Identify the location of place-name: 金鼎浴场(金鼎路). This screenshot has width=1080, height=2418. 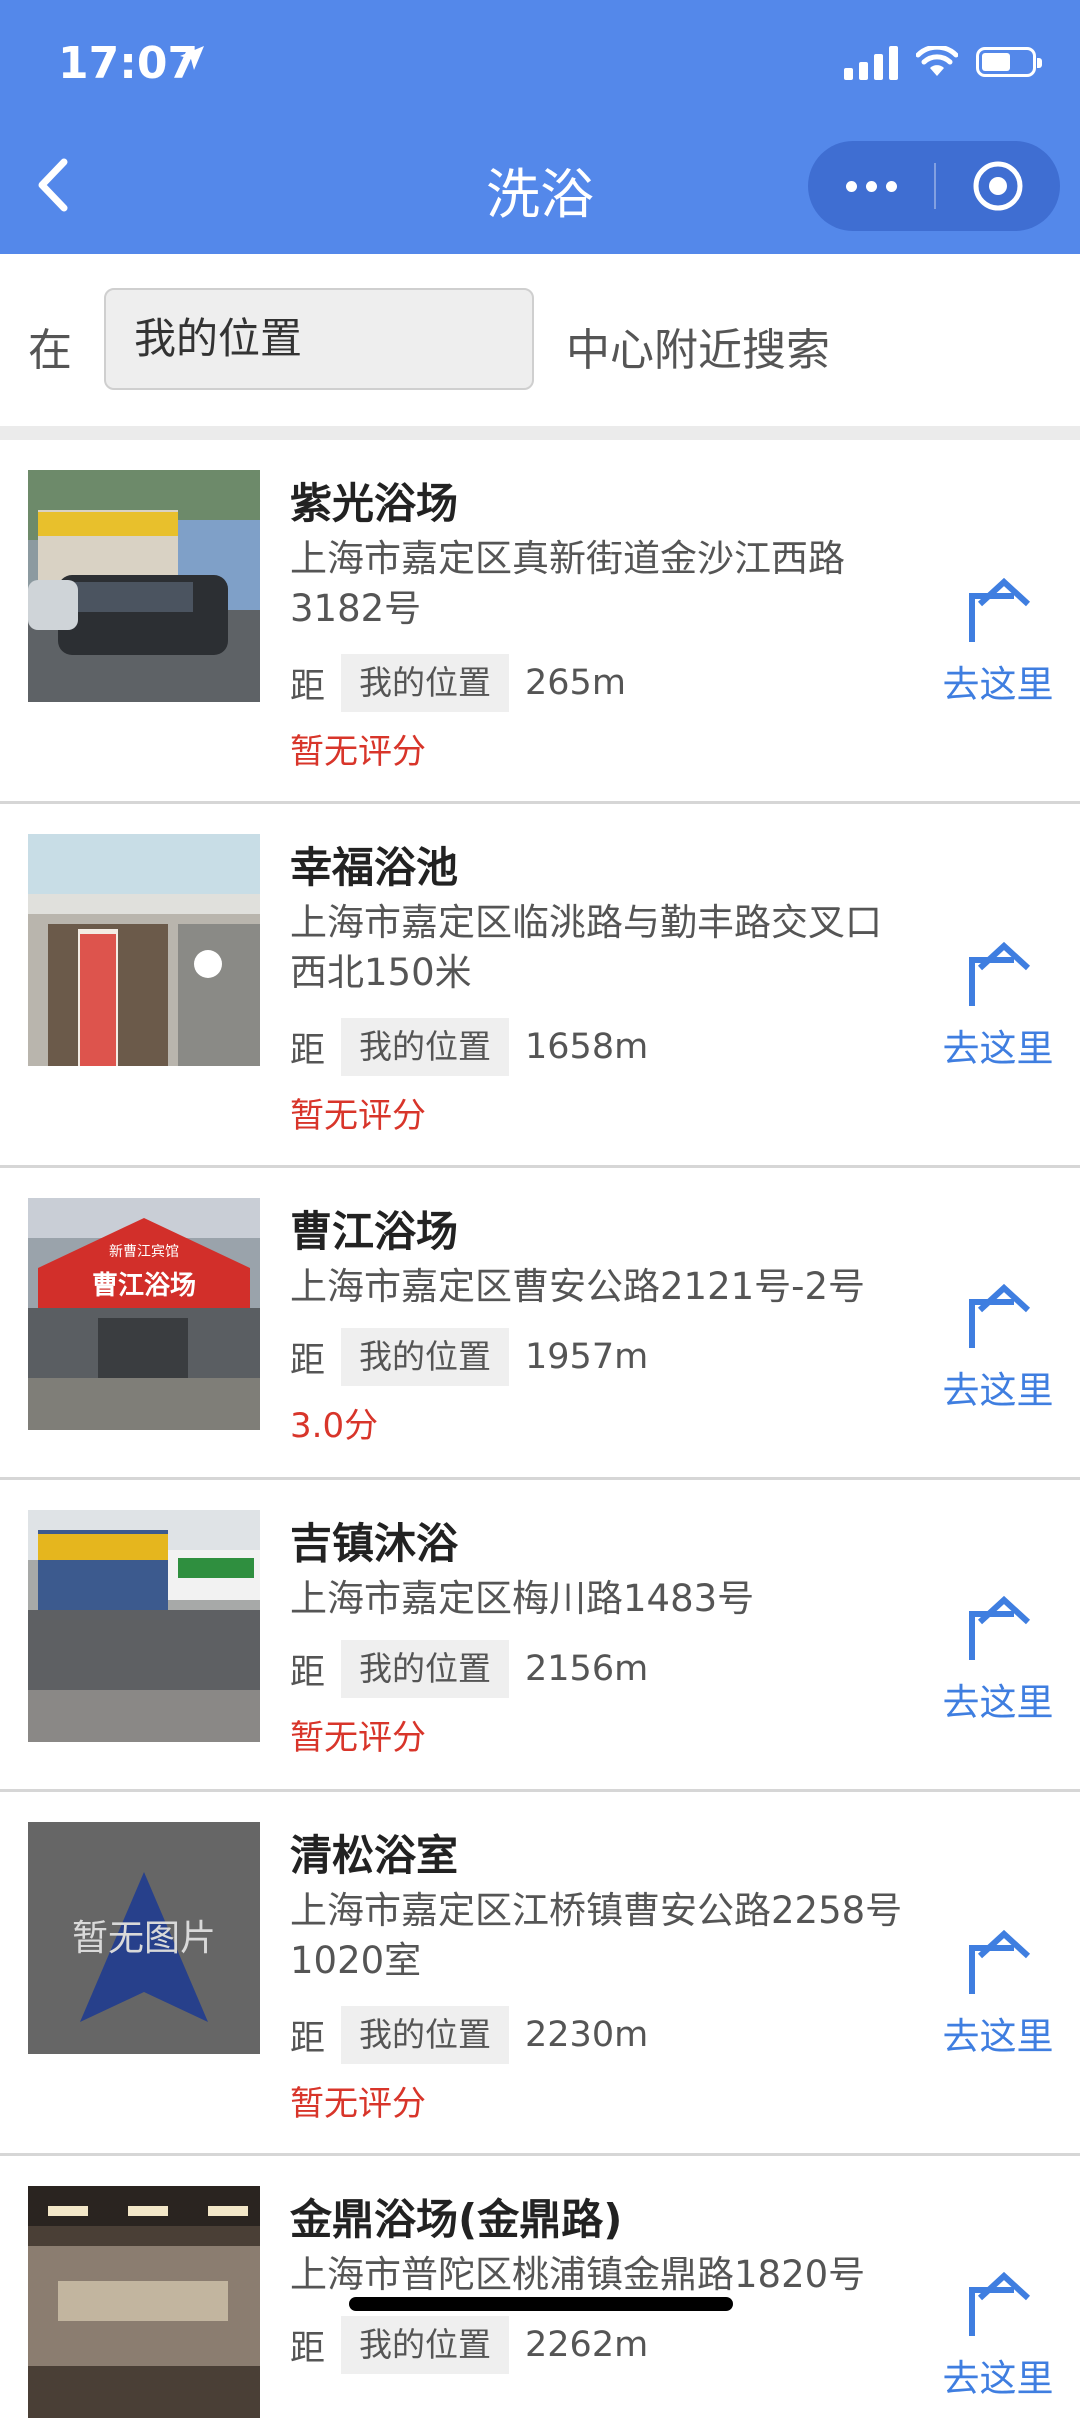
(456, 2219).